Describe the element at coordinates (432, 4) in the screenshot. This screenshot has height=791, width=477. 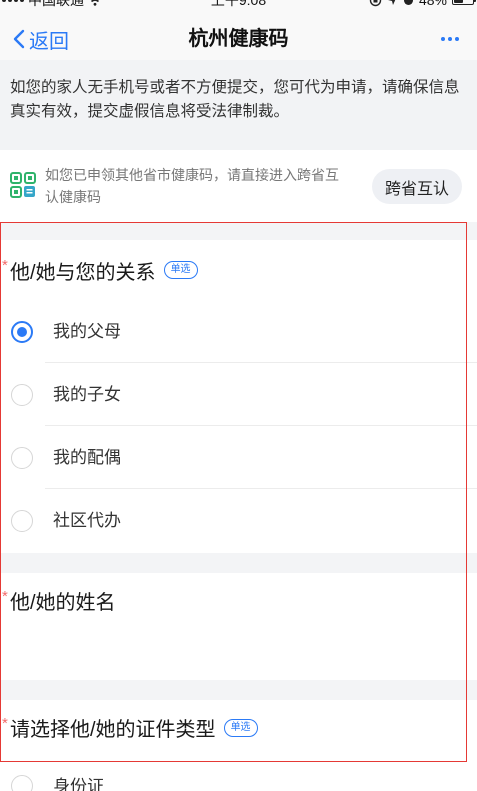
I see `battery-percent: 48%` at that location.